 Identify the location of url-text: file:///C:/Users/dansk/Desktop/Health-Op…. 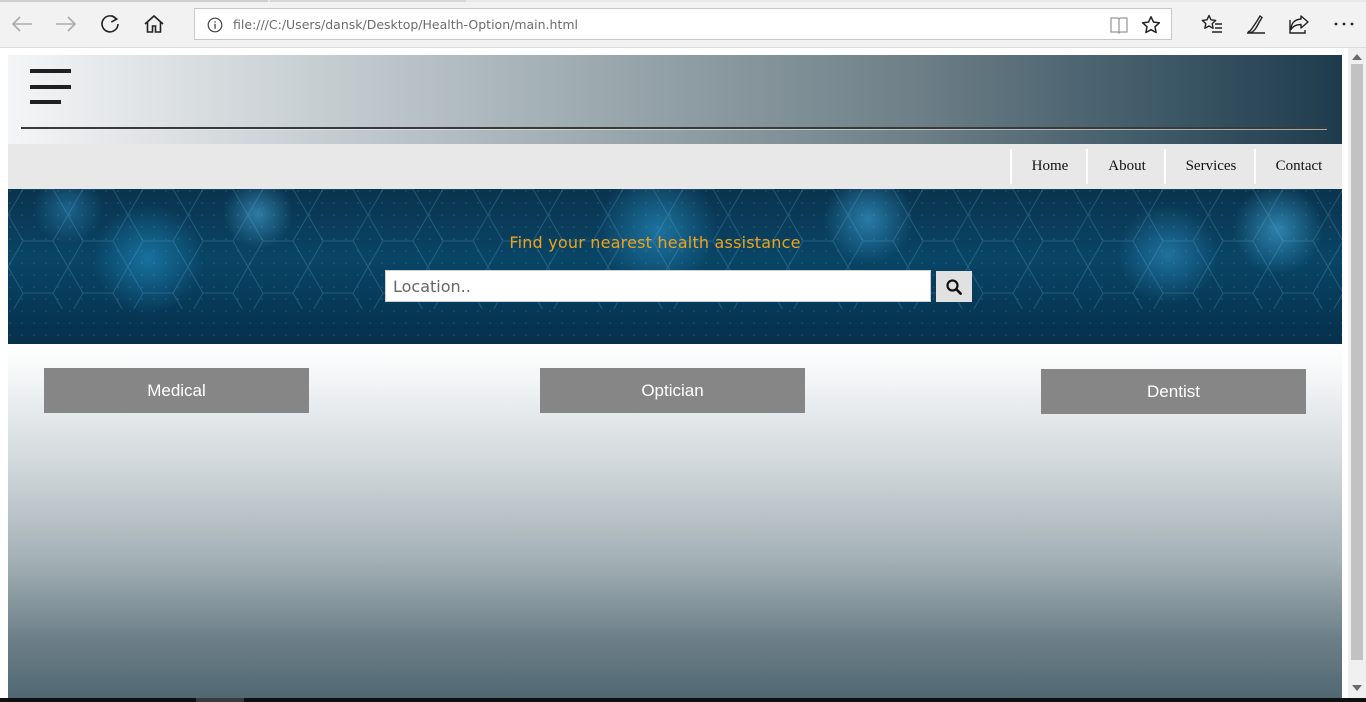
(405, 24).